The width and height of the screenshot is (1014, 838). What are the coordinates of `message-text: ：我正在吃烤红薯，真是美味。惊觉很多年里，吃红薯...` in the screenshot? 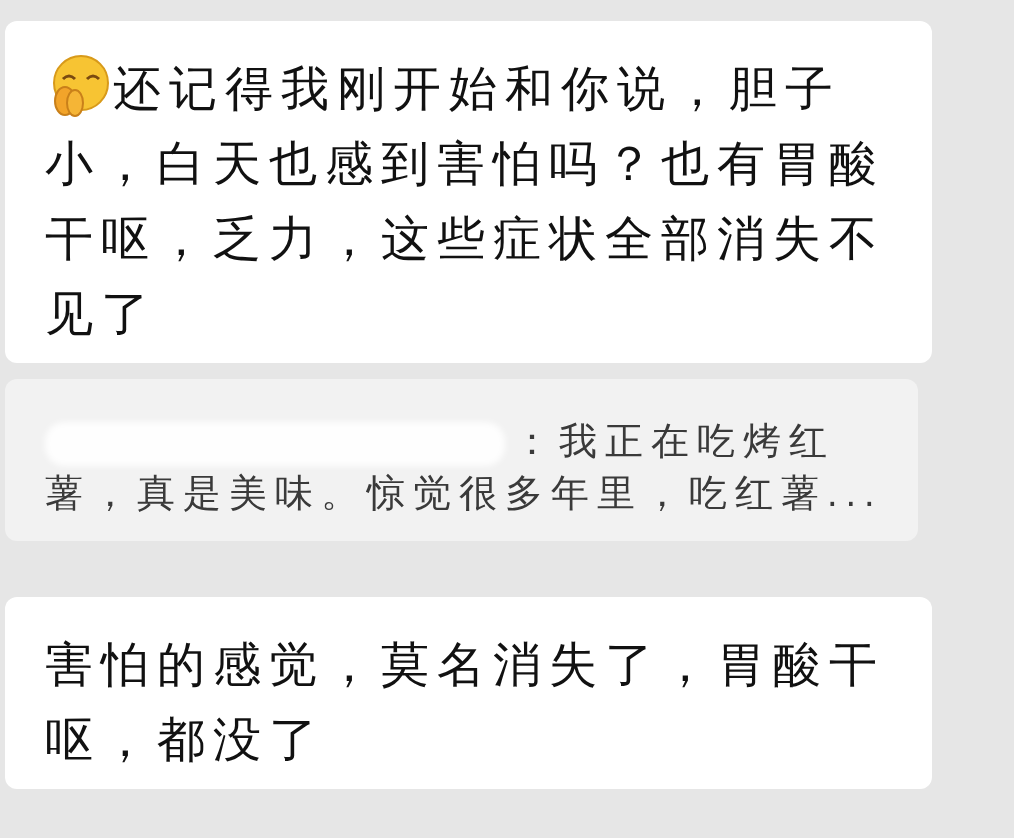 It's located at (464, 467).